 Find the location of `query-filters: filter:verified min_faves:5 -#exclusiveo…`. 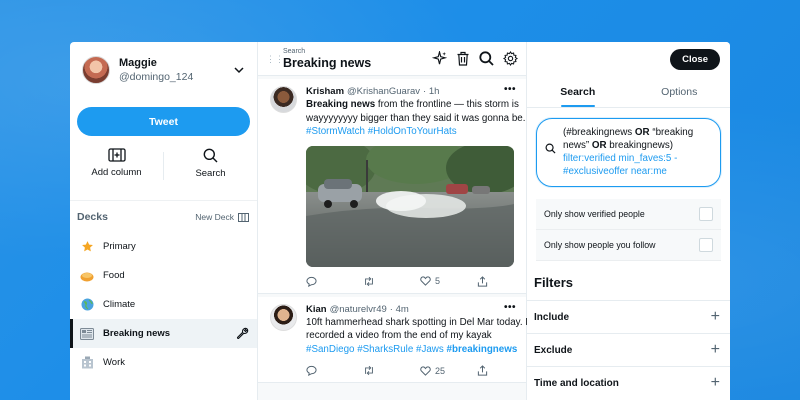

query-filters: filter:verified min_faves:5 -#exclusiveo… is located at coordinates (620, 165).